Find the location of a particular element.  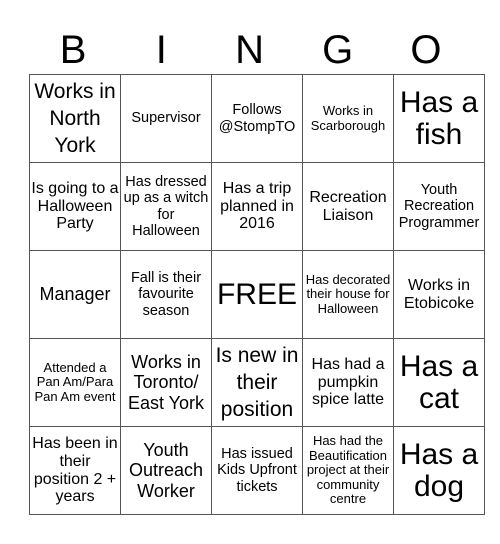

bingo-header: B I N G O is located at coordinates (249, 50).